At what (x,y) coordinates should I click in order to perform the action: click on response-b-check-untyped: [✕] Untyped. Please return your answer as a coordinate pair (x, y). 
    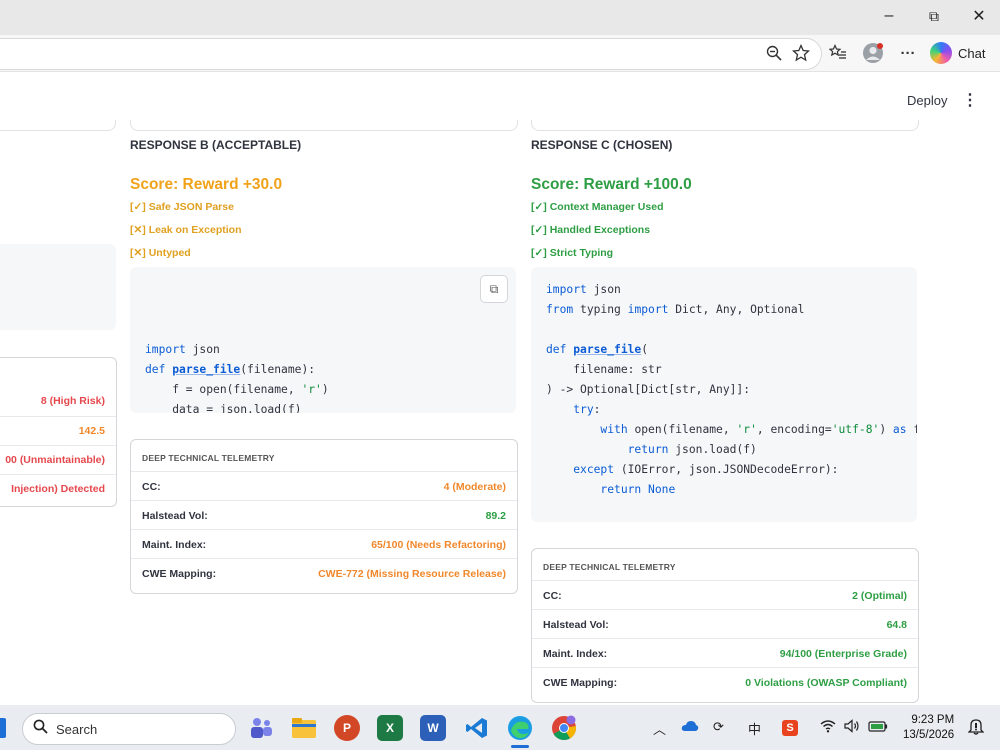
    Looking at the image, I should click on (160, 253).